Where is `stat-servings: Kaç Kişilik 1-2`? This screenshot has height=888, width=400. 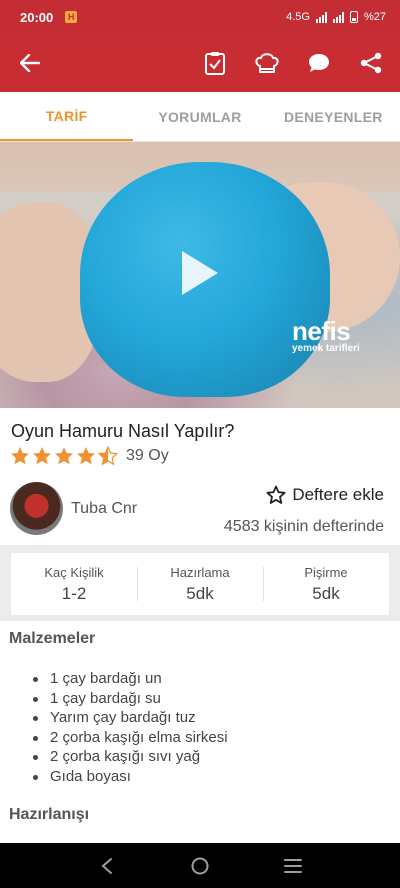
stat-servings: Kaç Kişilik 1-2 is located at coordinates (74, 584).